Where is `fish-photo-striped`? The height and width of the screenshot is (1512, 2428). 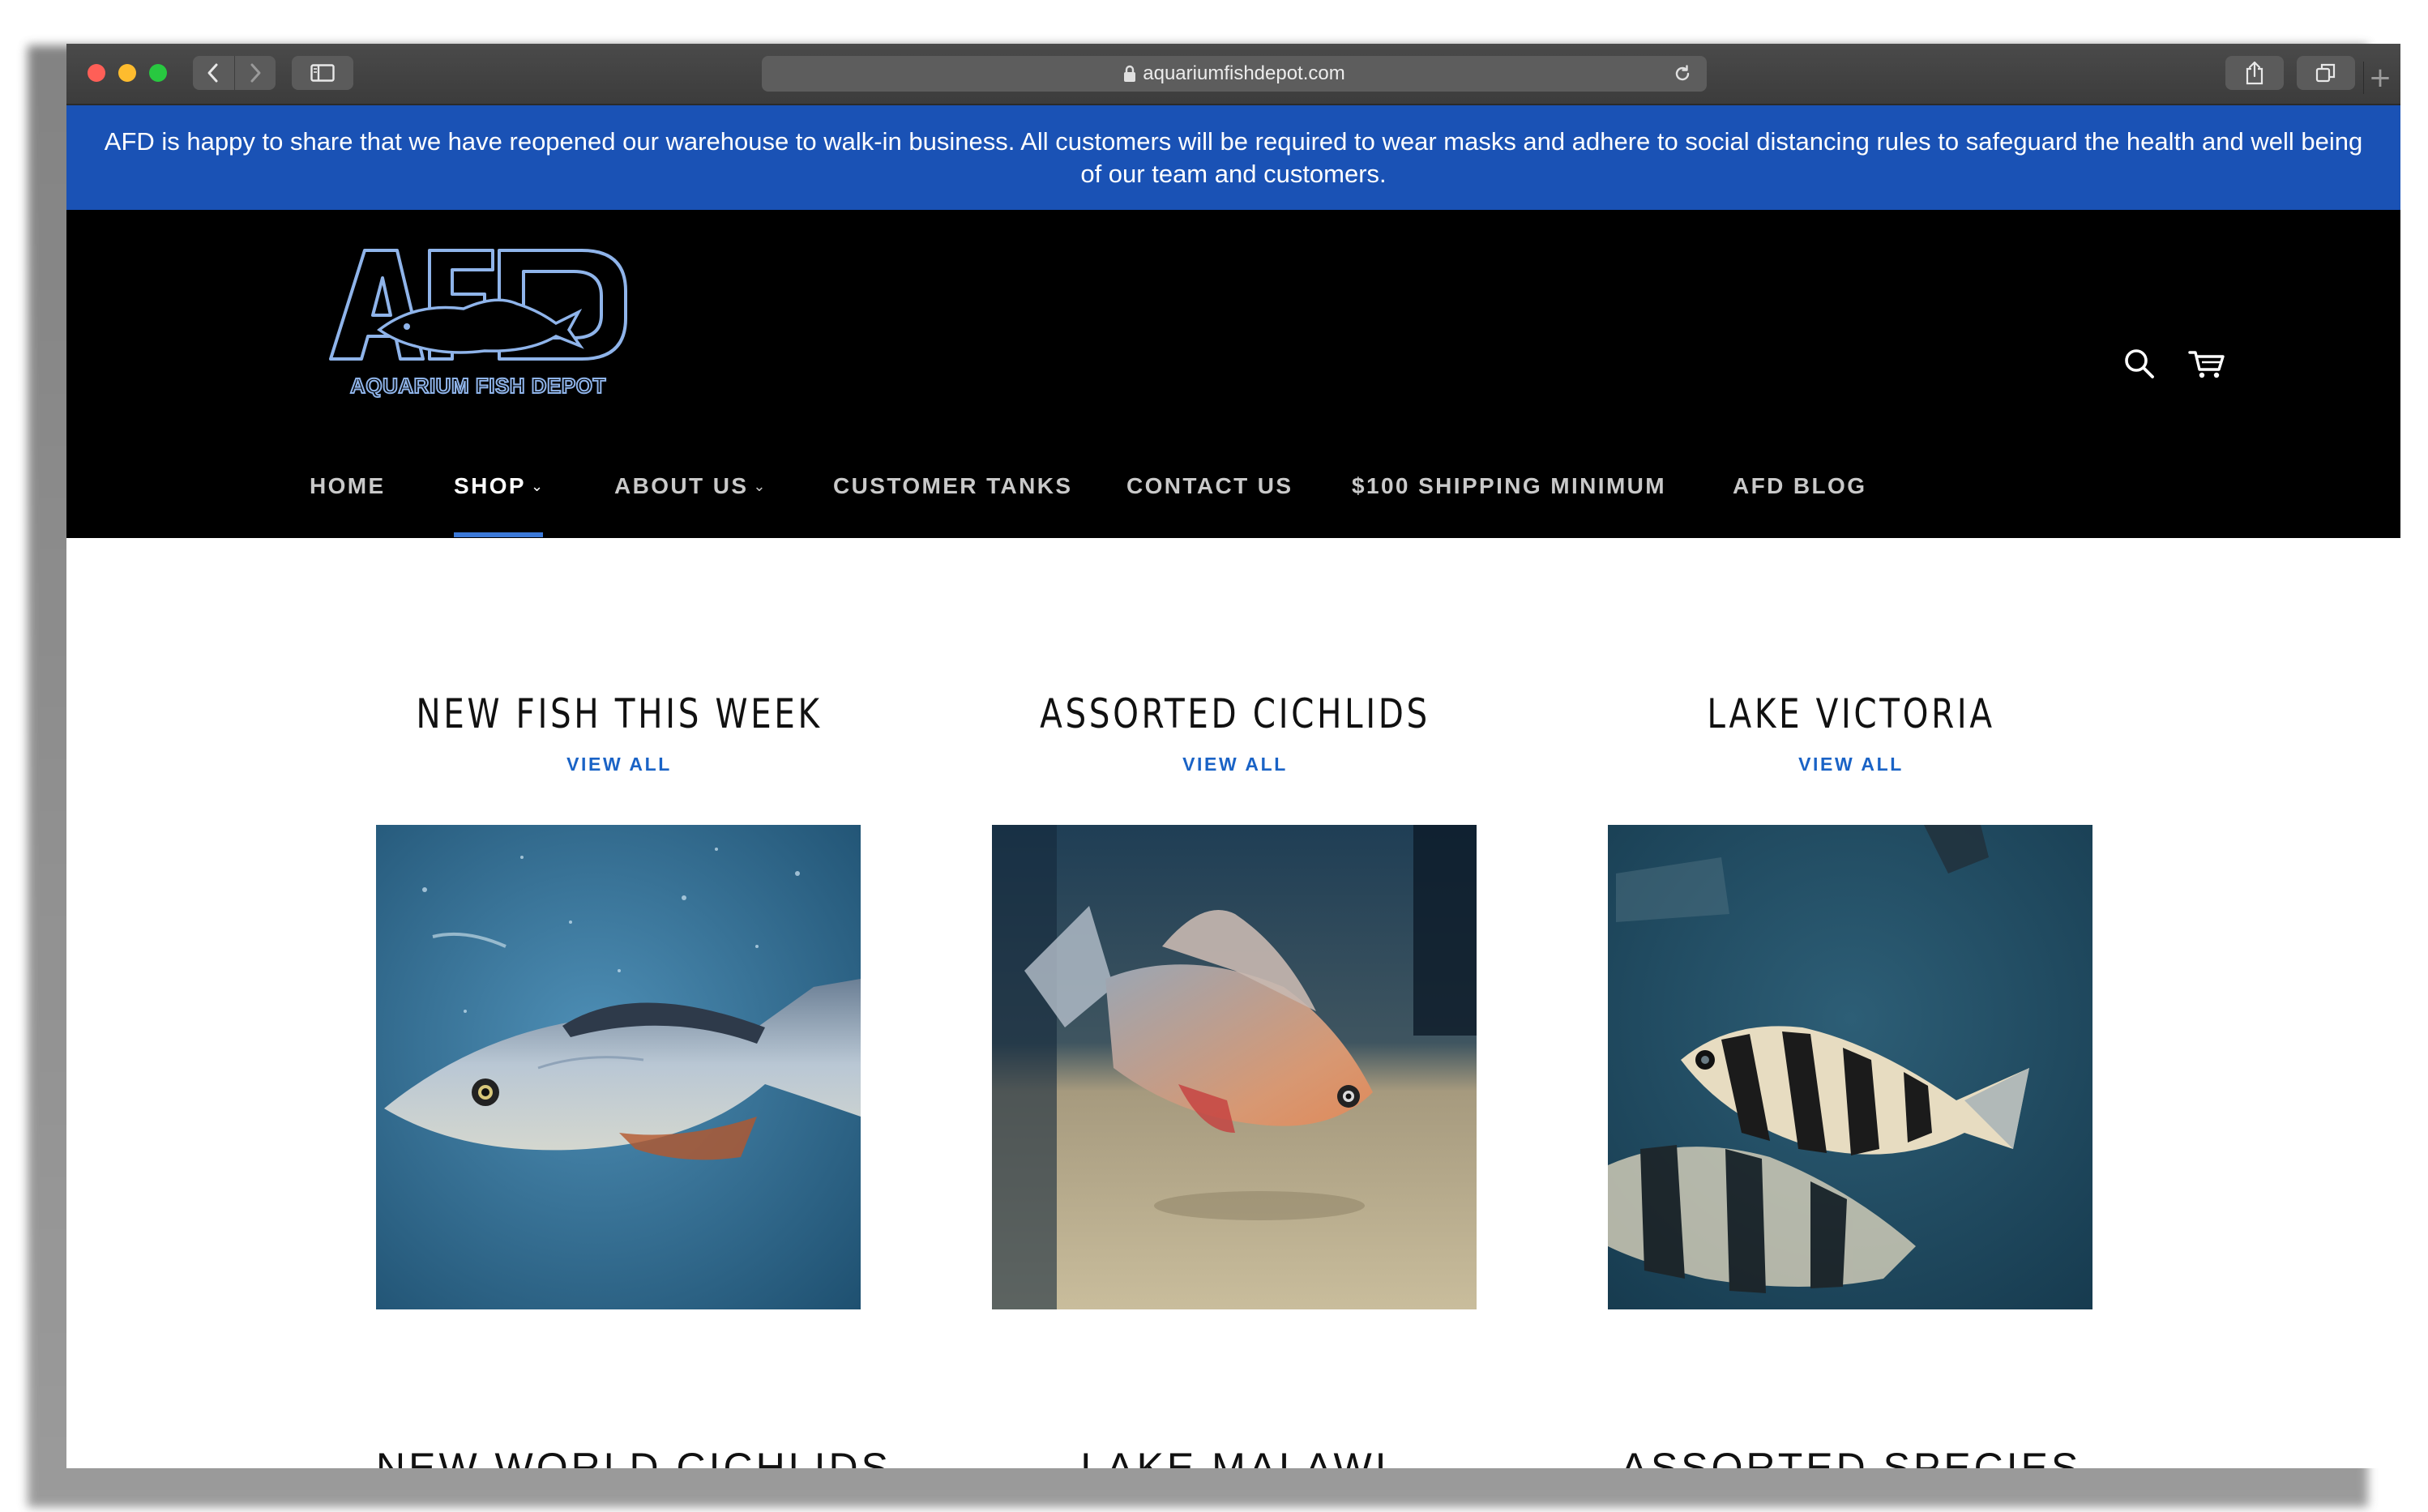
fish-photo-striped is located at coordinates (1850, 1067).